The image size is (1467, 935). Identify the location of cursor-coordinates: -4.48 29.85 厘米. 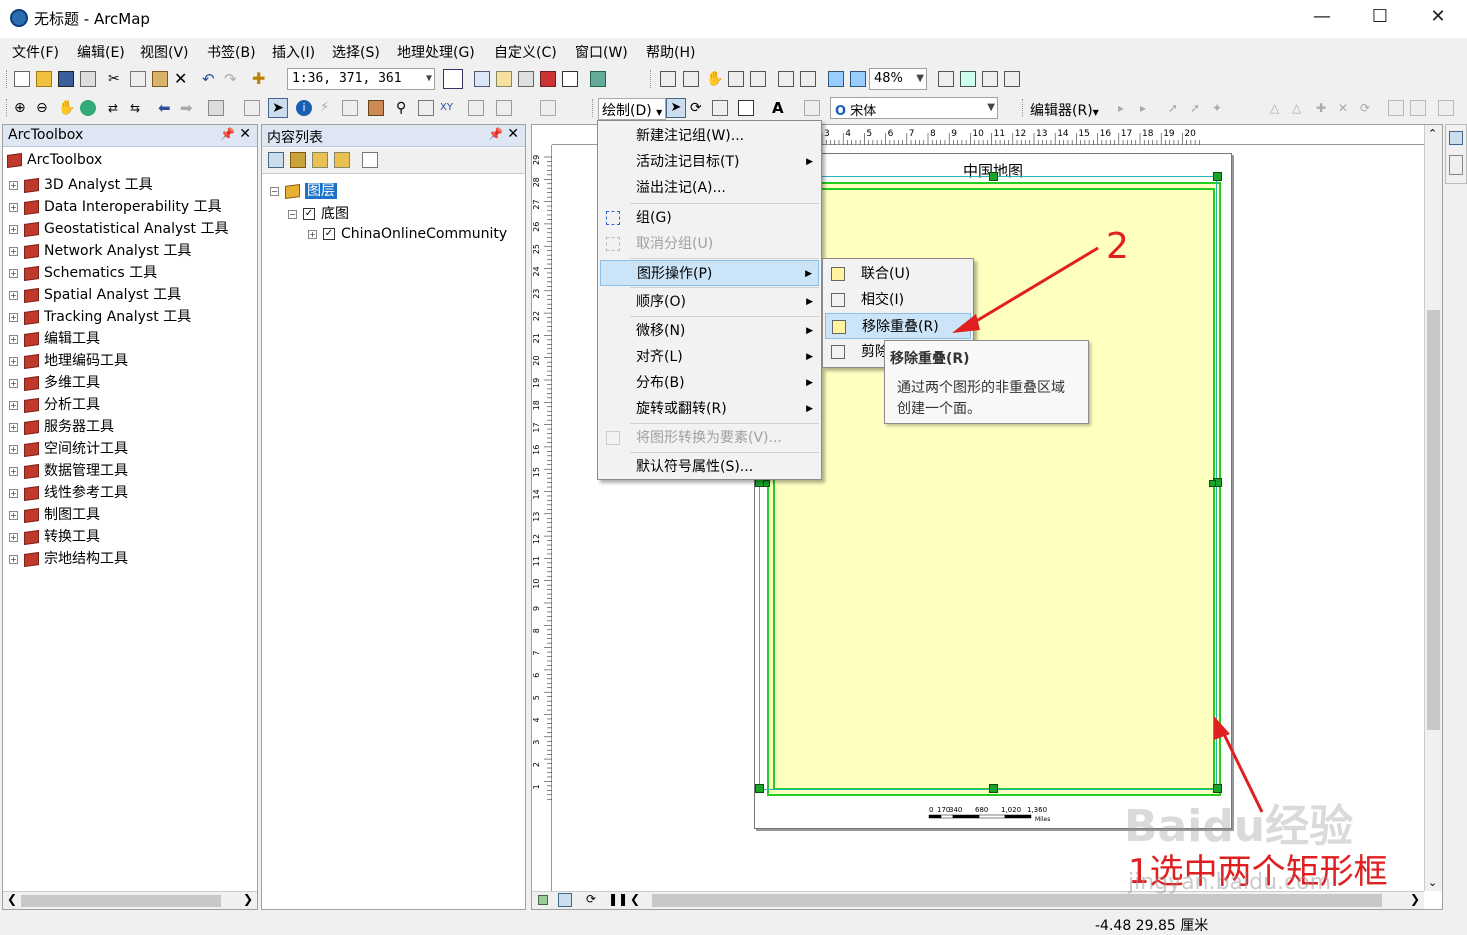
(1152, 926).